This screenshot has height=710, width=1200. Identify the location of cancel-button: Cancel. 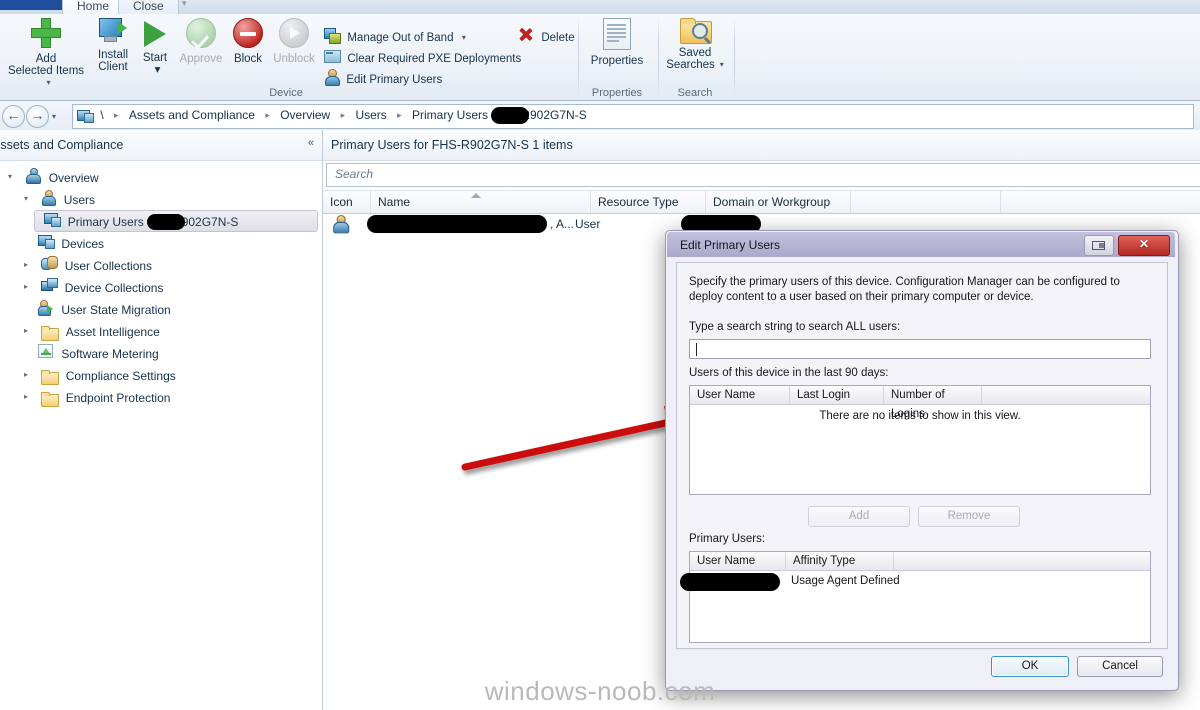
(1120, 666).